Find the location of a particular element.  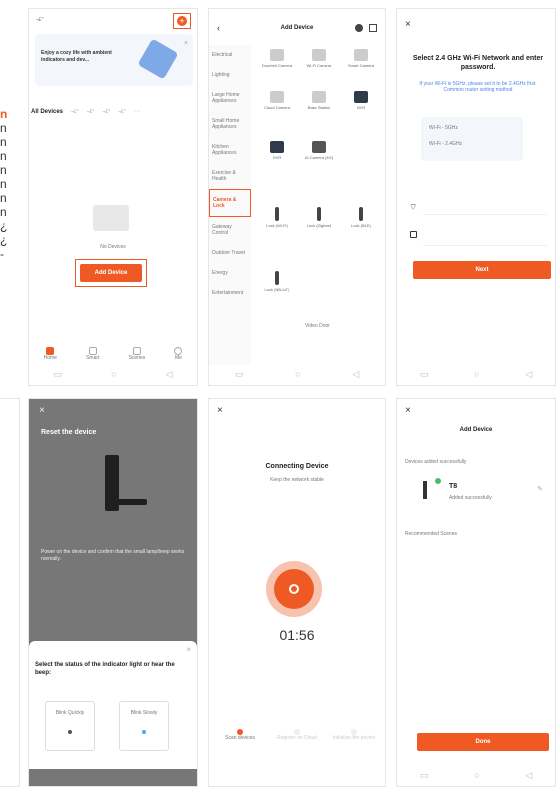

indicator-dot is located at coordinates (144, 732).